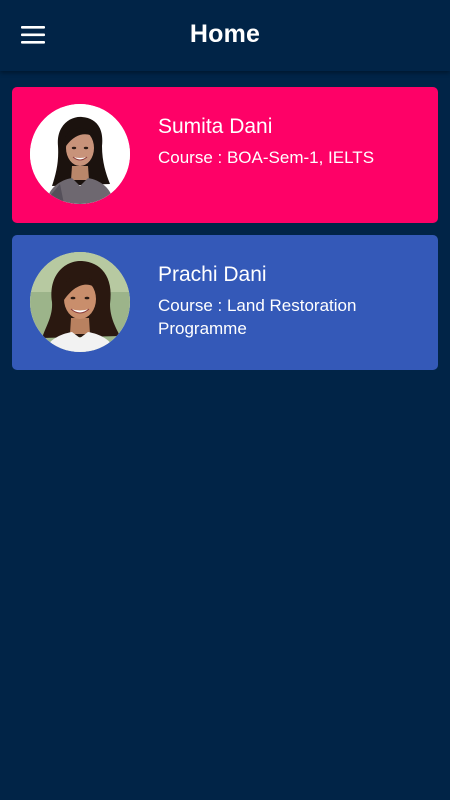 The image size is (450, 800). Describe the element at coordinates (215, 126) in the screenshot. I see `student-name: Sumita Dani` at that location.